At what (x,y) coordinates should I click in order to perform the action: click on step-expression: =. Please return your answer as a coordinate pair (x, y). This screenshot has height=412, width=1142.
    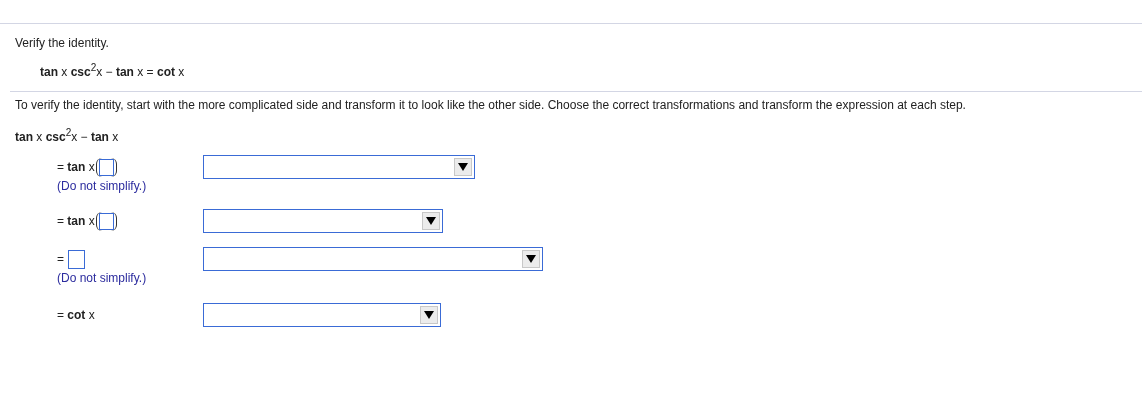
    Looking at the image, I should click on (60, 259).